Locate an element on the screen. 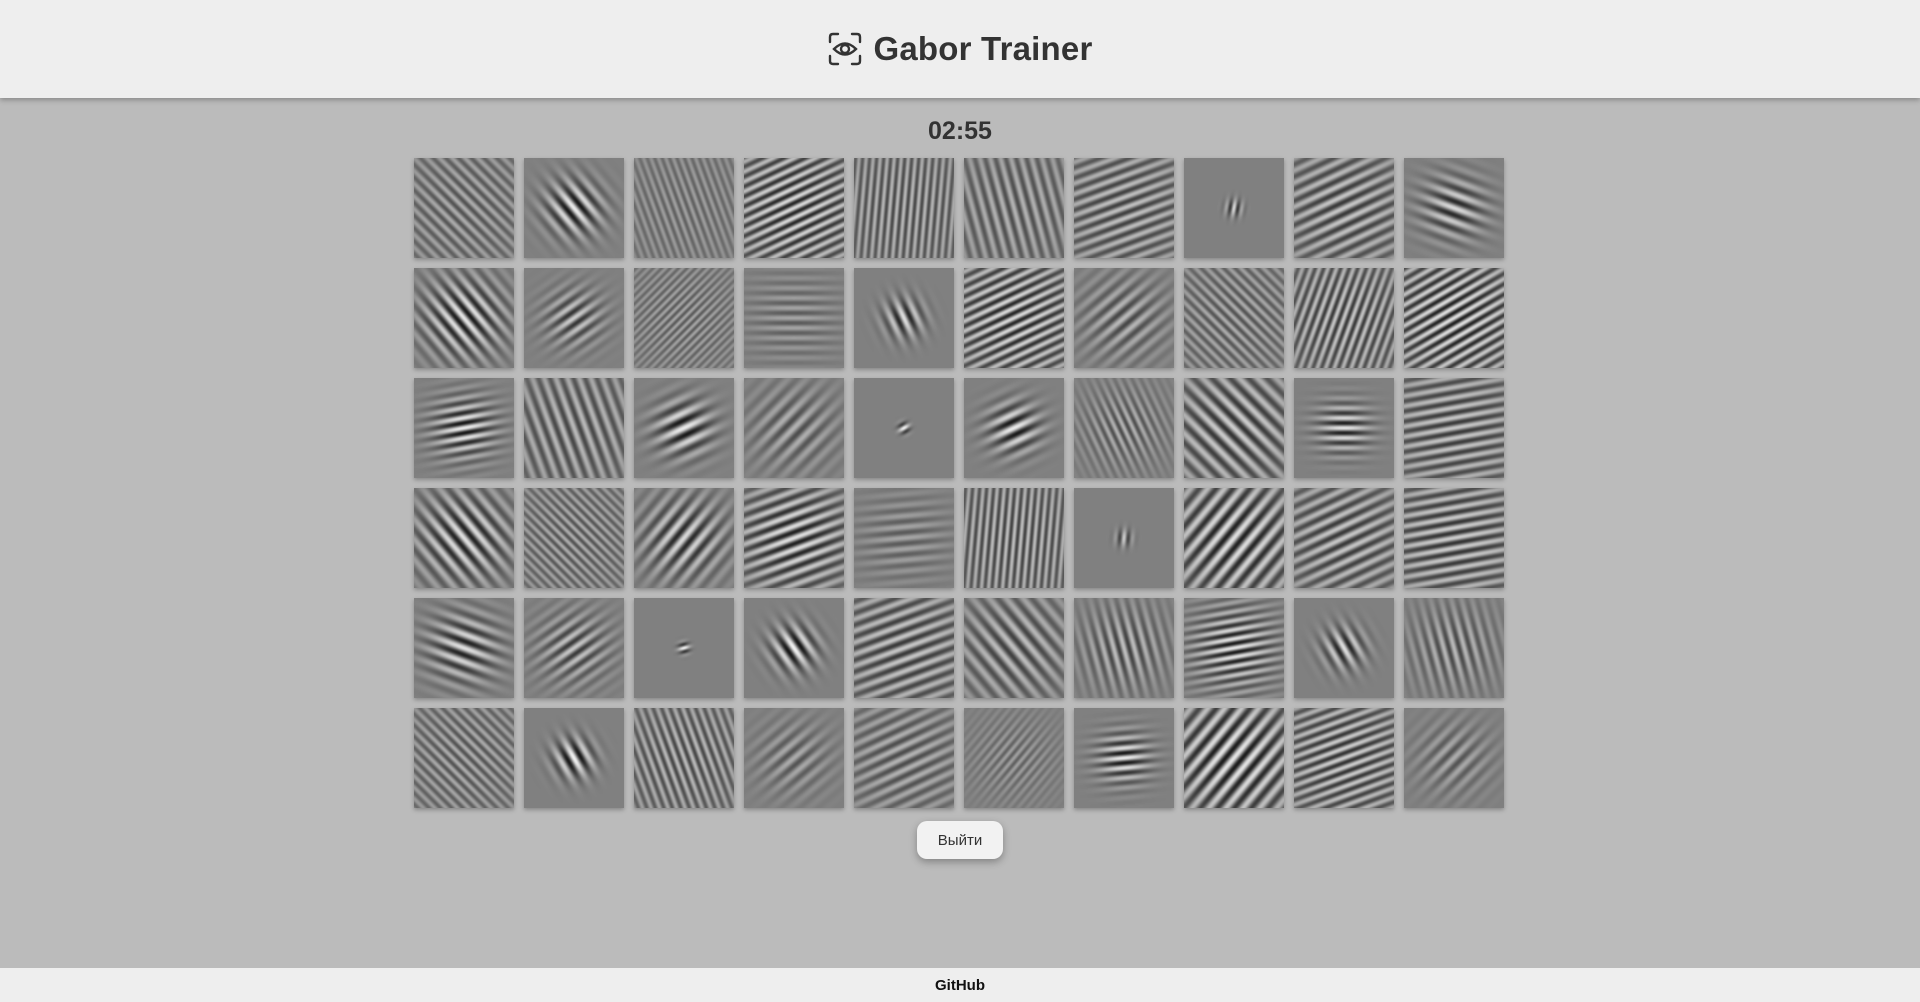 This screenshot has width=1920, height=1002. app-title: Gabor Trainer is located at coordinates (983, 48).